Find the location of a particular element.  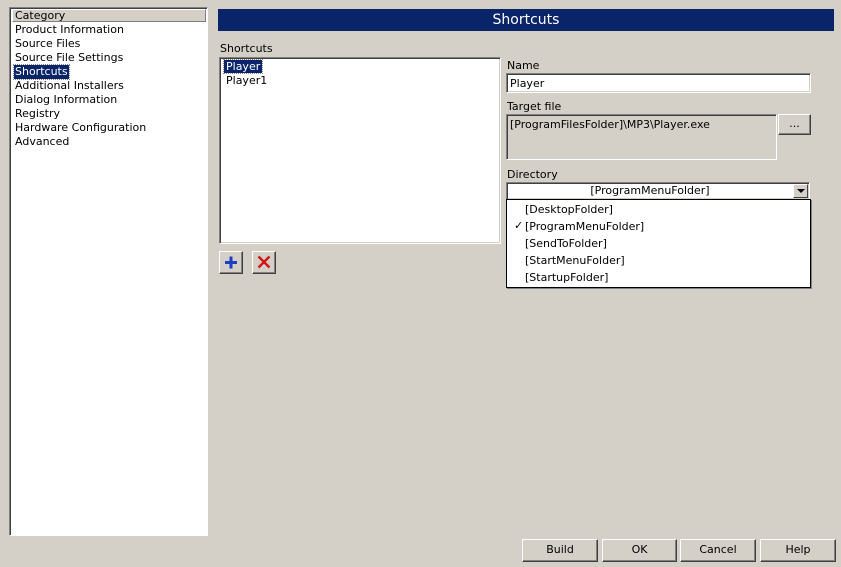

menu-item-start-menu-folder: [StartMenuFolder] is located at coordinates (575, 260).